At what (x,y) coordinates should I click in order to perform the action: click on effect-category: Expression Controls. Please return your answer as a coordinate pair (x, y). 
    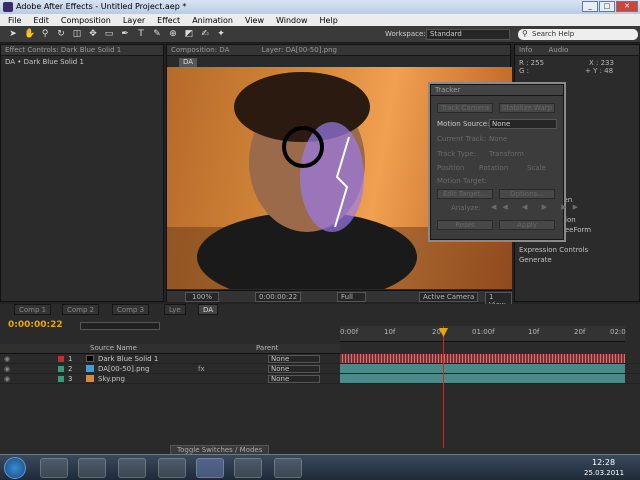
    Looking at the image, I should click on (555, 250).